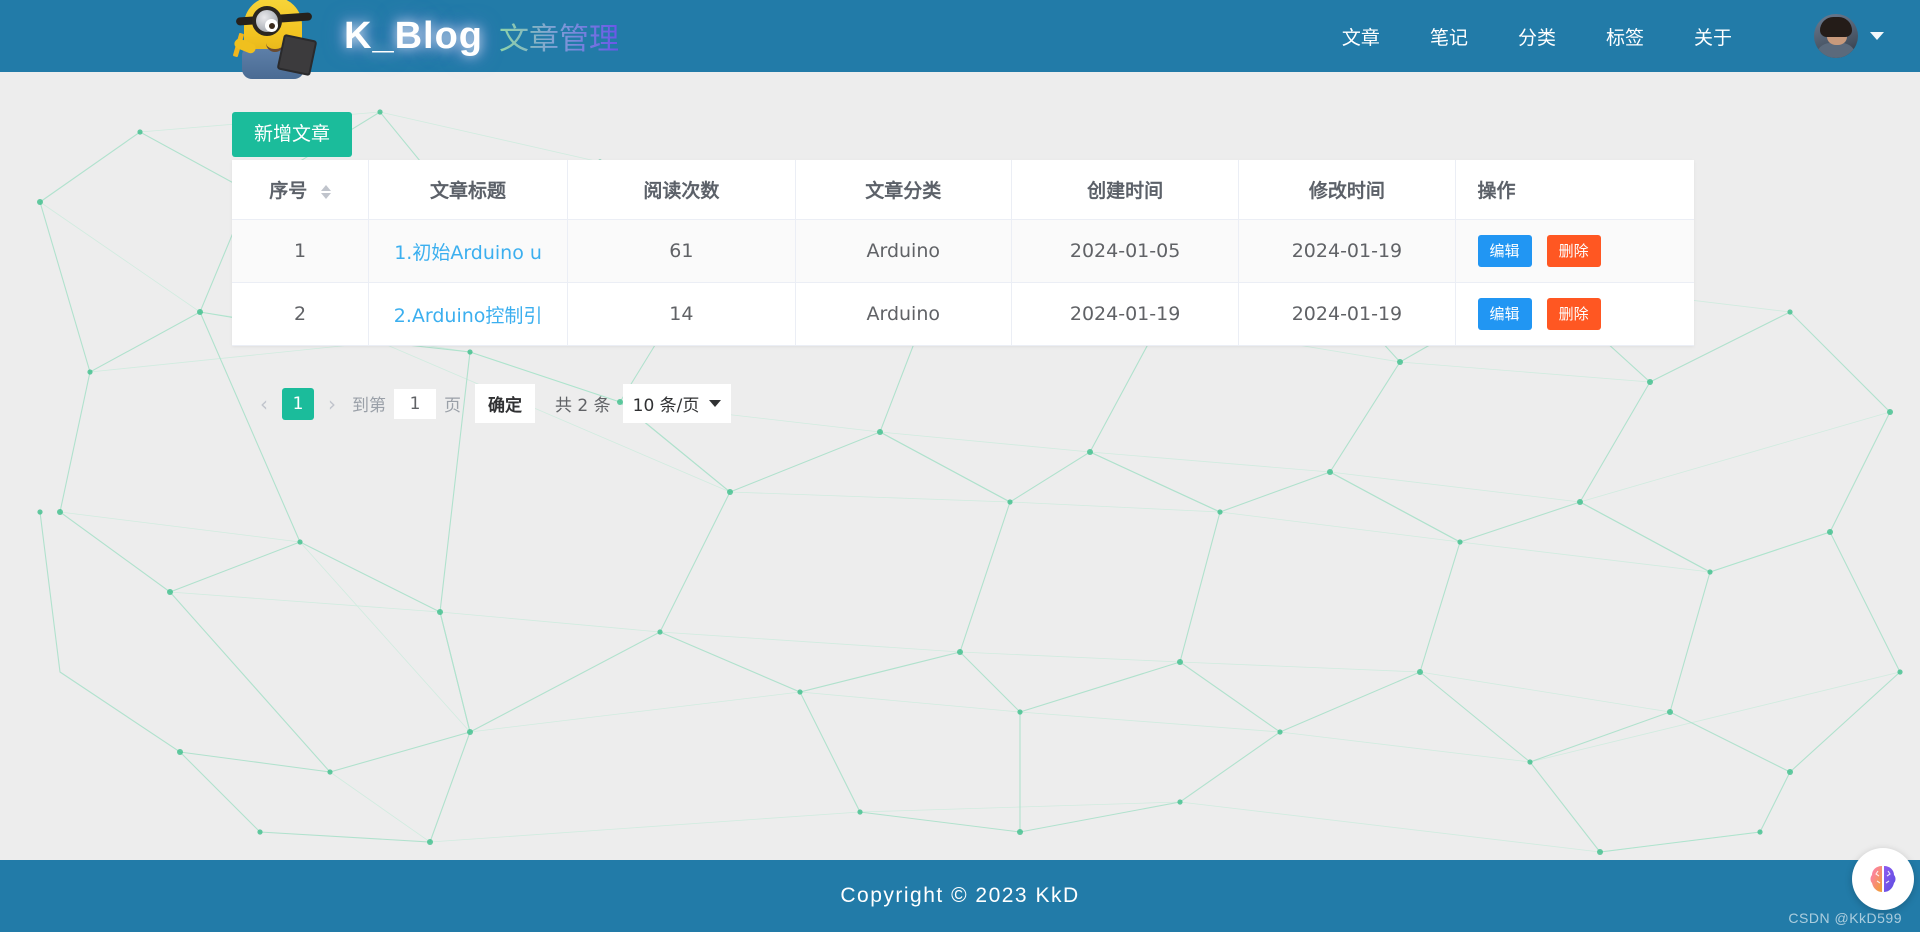  What do you see at coordinates (413, 35) in the screenshot?
I see `brand-title: K_Blog` at bounding box center [413, 35].